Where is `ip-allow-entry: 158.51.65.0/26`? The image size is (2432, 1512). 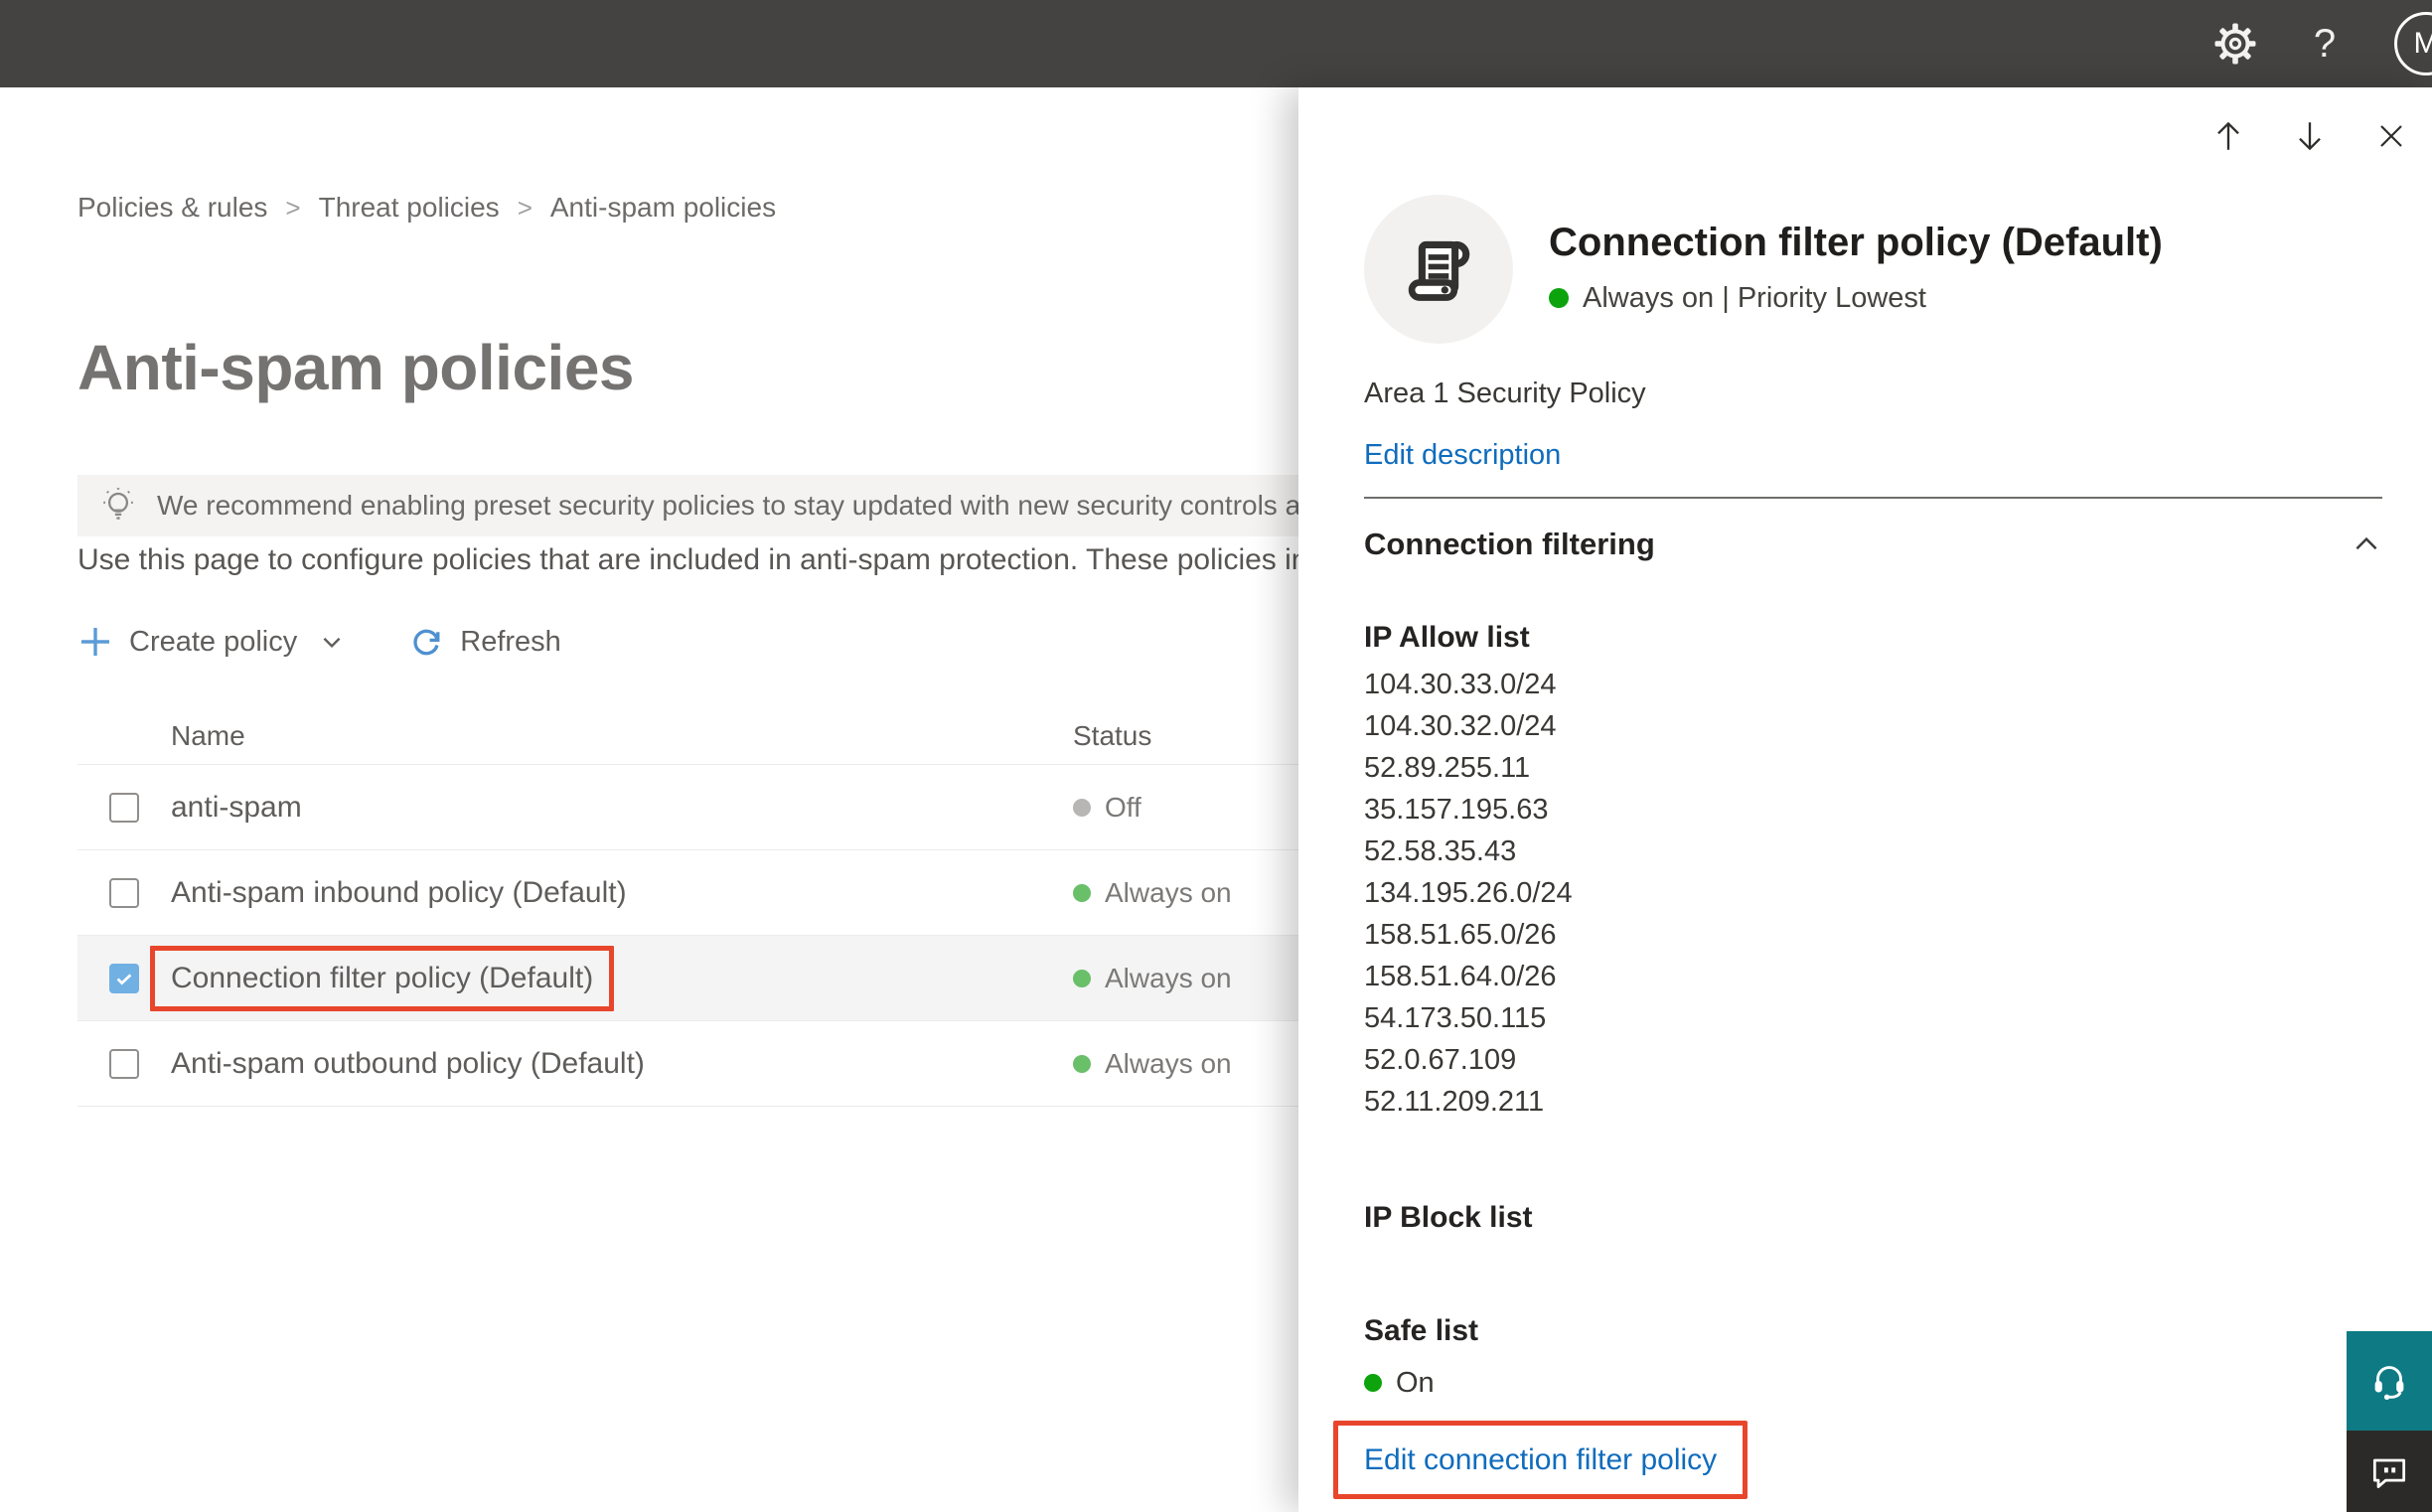 ip-allow-entry: 158.51.65.0/26 is located at coordinates (1460, 935).